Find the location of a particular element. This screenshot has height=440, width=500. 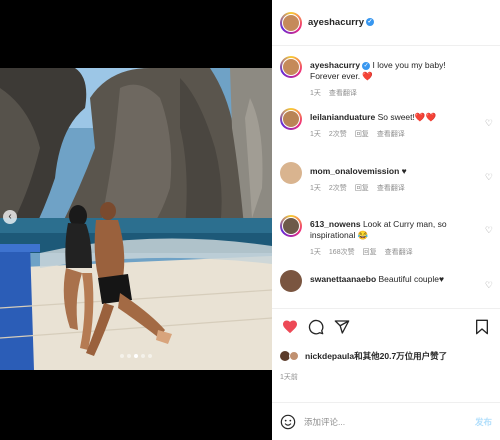

likes-text: nickdepaula和其他20.7万位用户赞了 is located at coordinates (376, 356).